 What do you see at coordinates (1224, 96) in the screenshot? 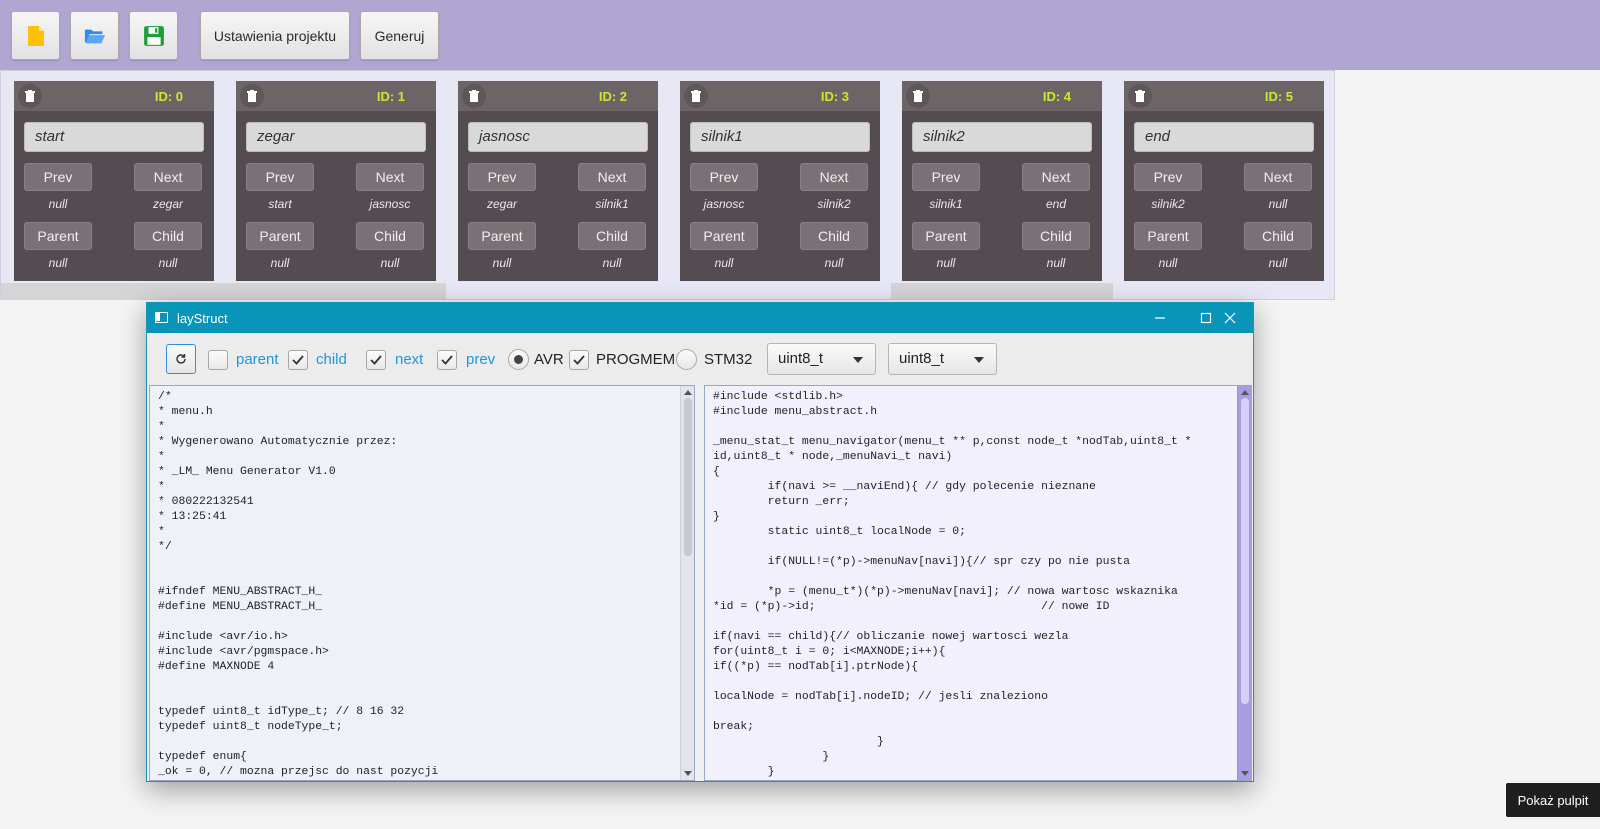
I see `node-header: ID: 5` at bounding box center [1224, 96].